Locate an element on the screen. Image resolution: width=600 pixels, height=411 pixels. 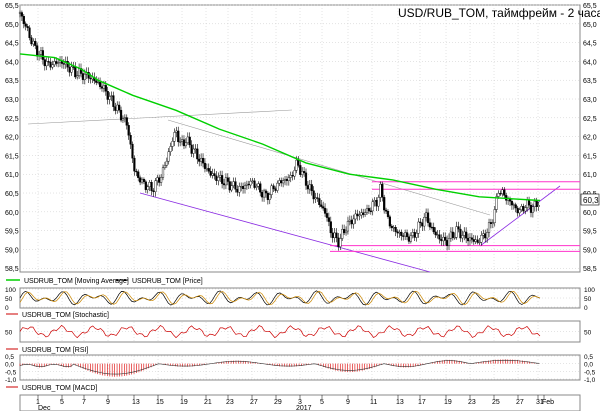
price-y-tick-right: 65,0 is located at coordinates (590, 25).